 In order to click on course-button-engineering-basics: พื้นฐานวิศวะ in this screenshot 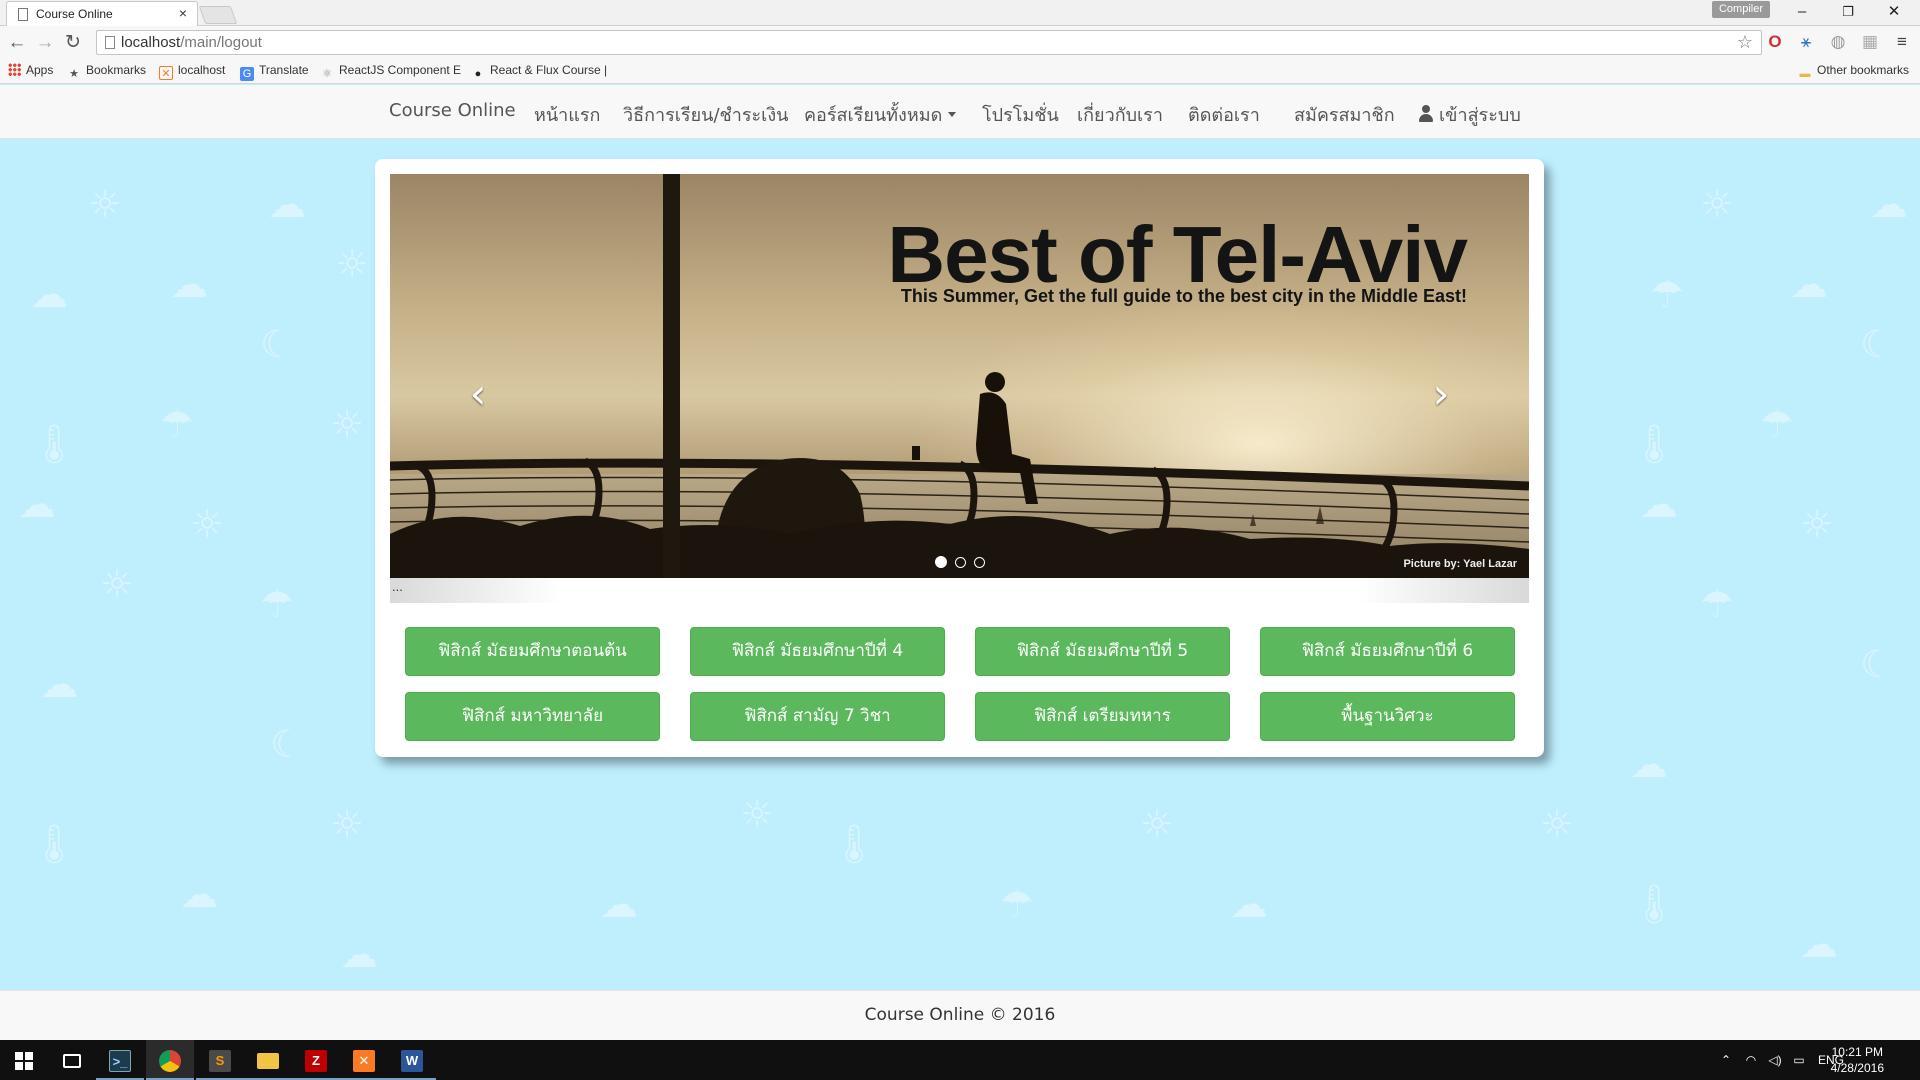, I will do `click(1387, 716)`.